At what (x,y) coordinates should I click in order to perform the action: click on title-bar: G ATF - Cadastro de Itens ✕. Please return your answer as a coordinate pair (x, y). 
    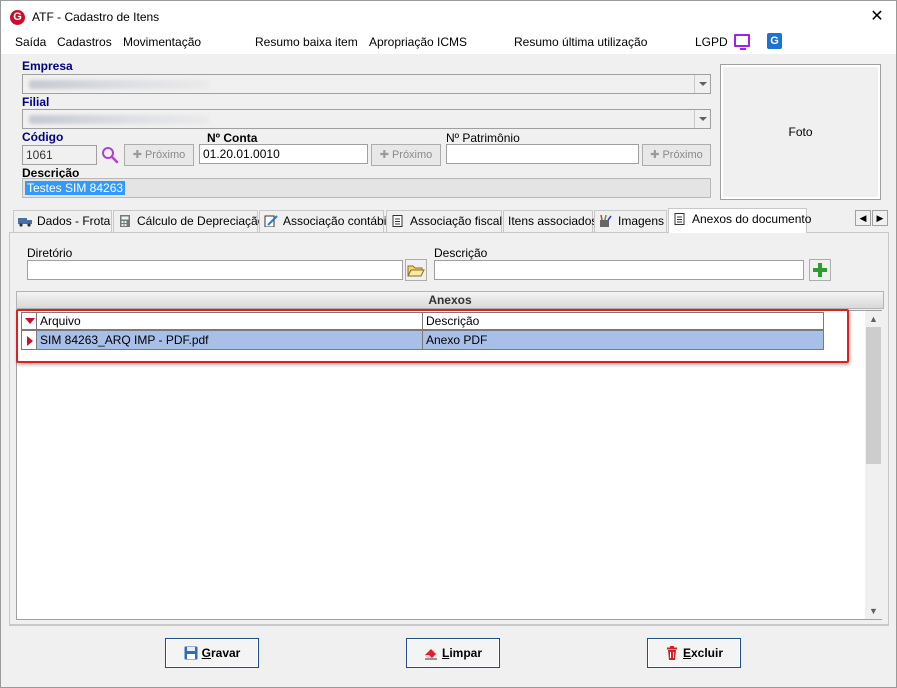
    Looking at the image, I should click on (448, 16).